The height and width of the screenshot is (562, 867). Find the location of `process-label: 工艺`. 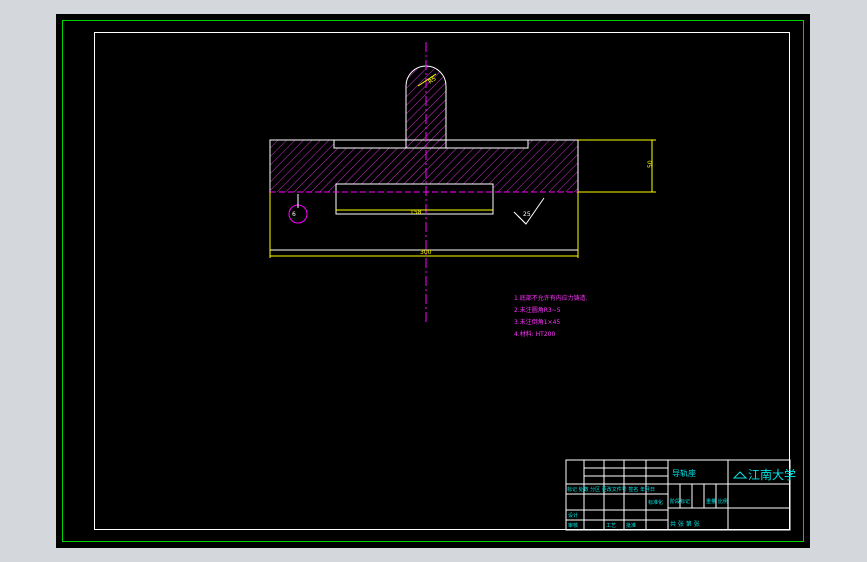

process-label: 工艺 is located at coordinates (611, 526).